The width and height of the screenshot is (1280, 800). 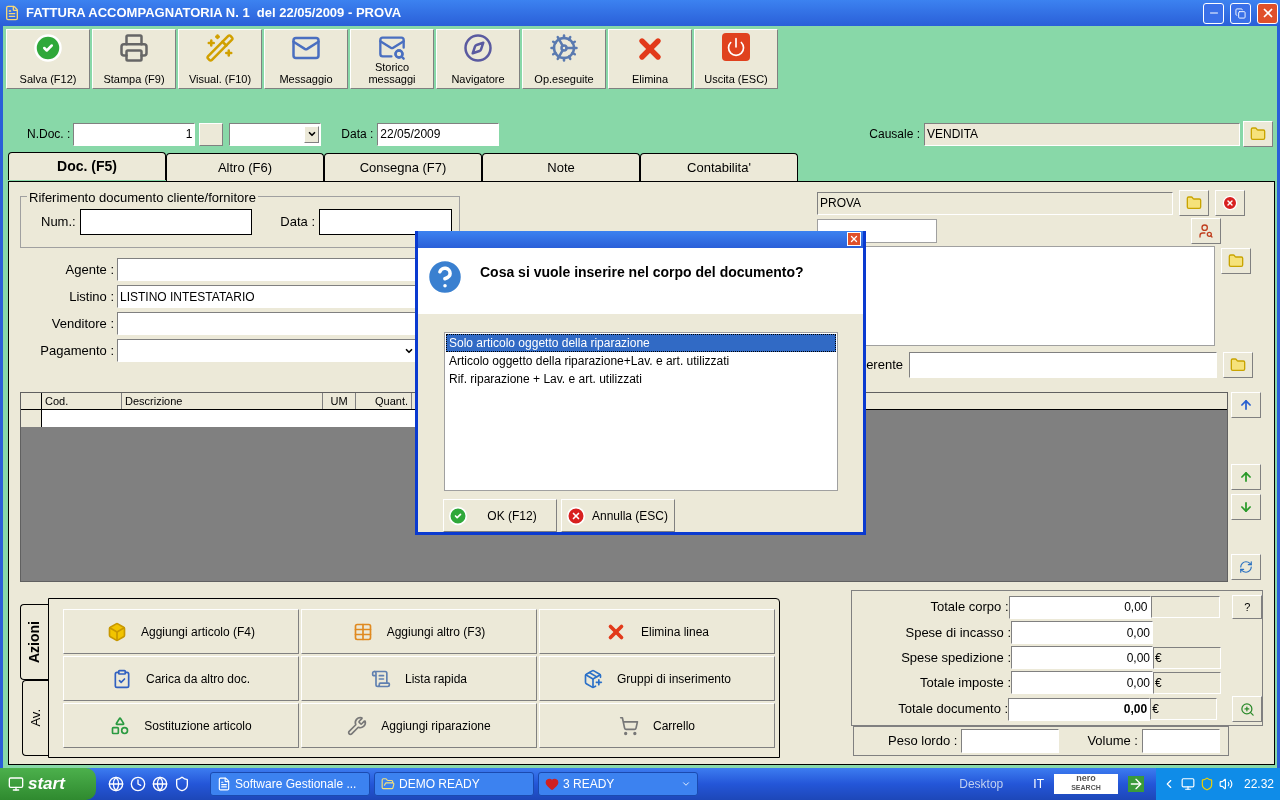 I want to click on field-label: Num.:, so click(x=58, y=222).